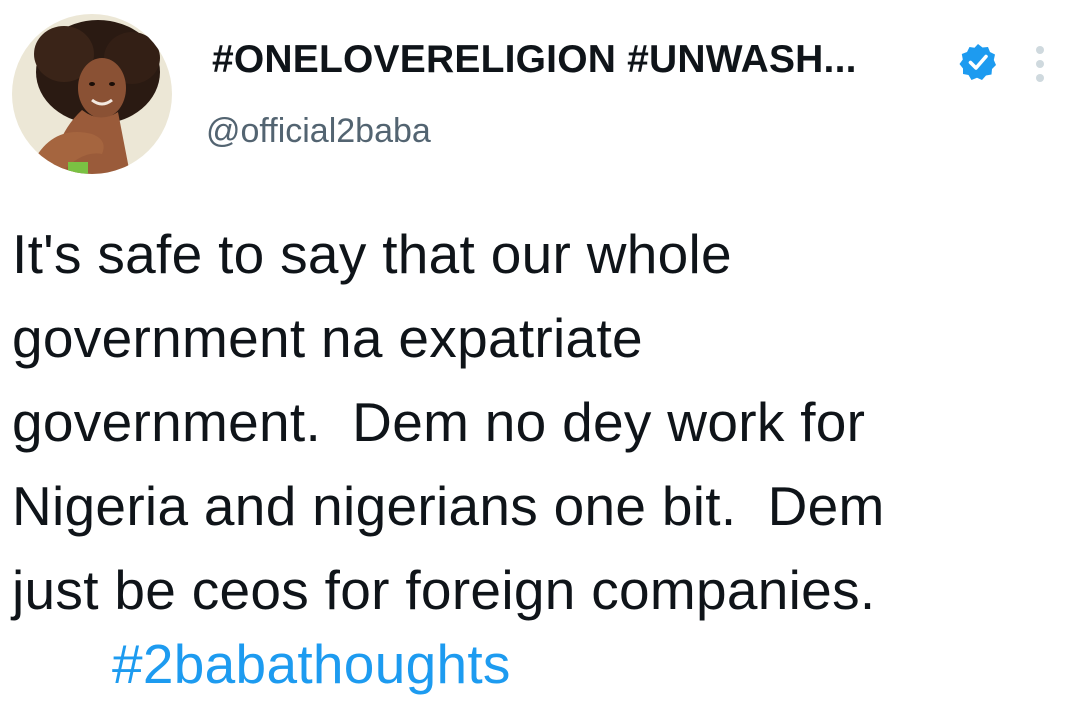 This screenshot has width=1080, height=712. I want to click on tweet-text-line: government na expatriate, so click(327, 338).